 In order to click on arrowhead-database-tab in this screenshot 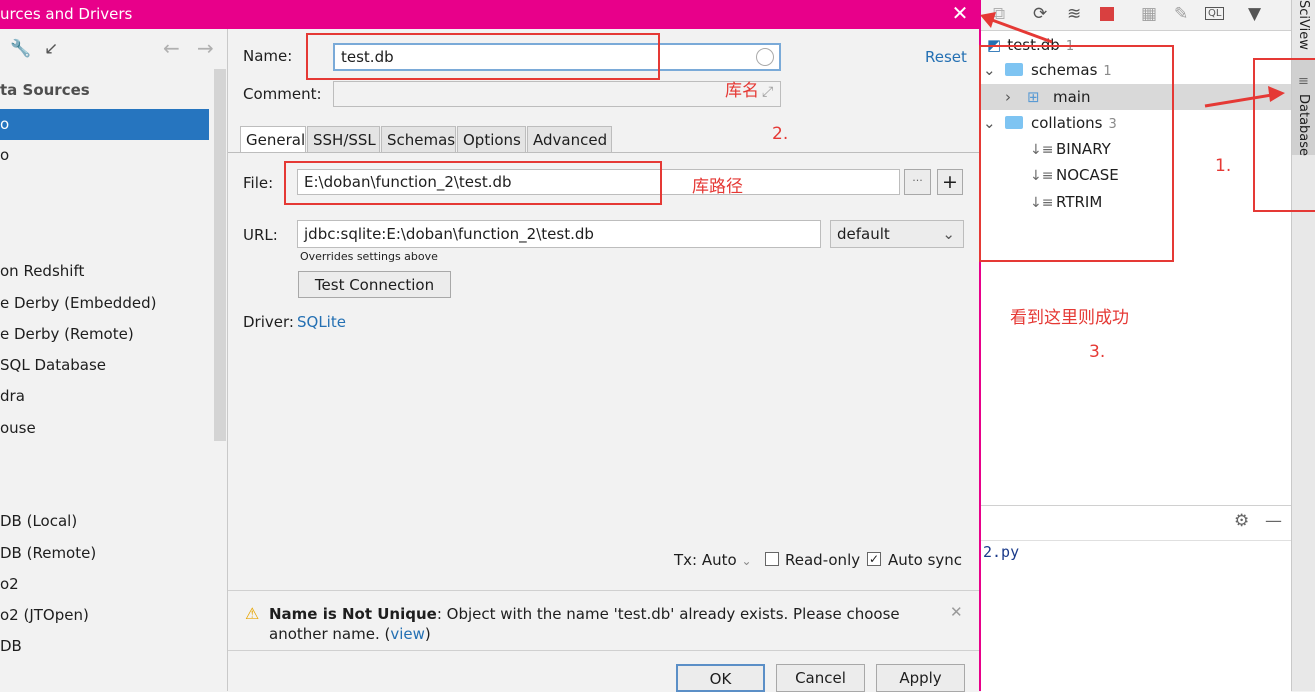, I will do `click(1276, 94)`.